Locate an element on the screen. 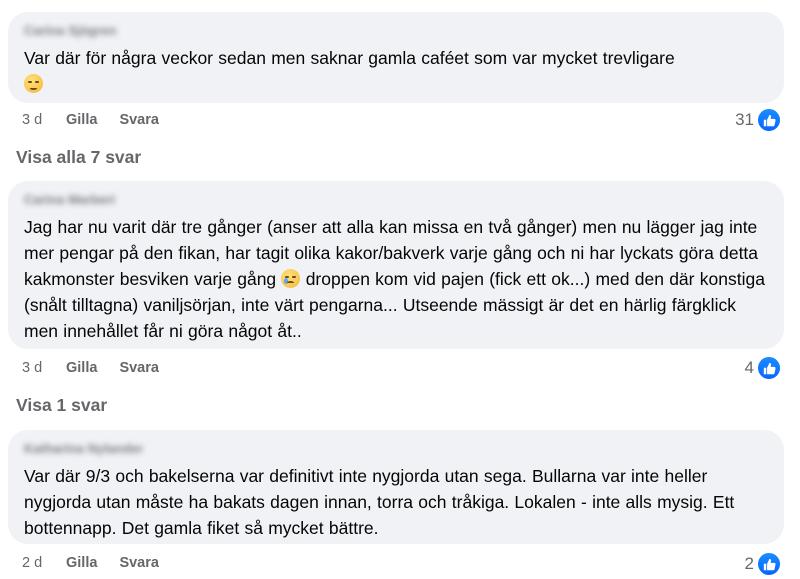 This screenshot has width=800, height=579. view-replies-link: Visa alla 7 svar is located at coordinates (78, 157).